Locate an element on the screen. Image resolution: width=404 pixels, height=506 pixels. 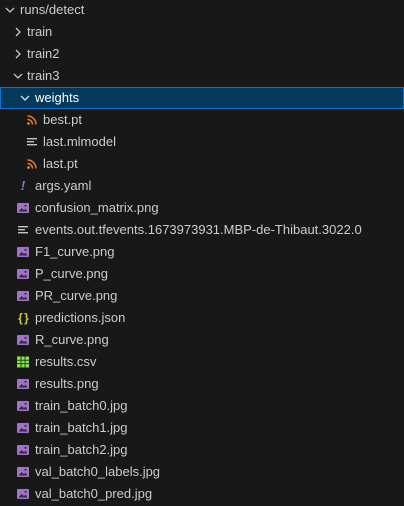
file-r-curve-png: R_curve.png is located at coordinates (202, 340).